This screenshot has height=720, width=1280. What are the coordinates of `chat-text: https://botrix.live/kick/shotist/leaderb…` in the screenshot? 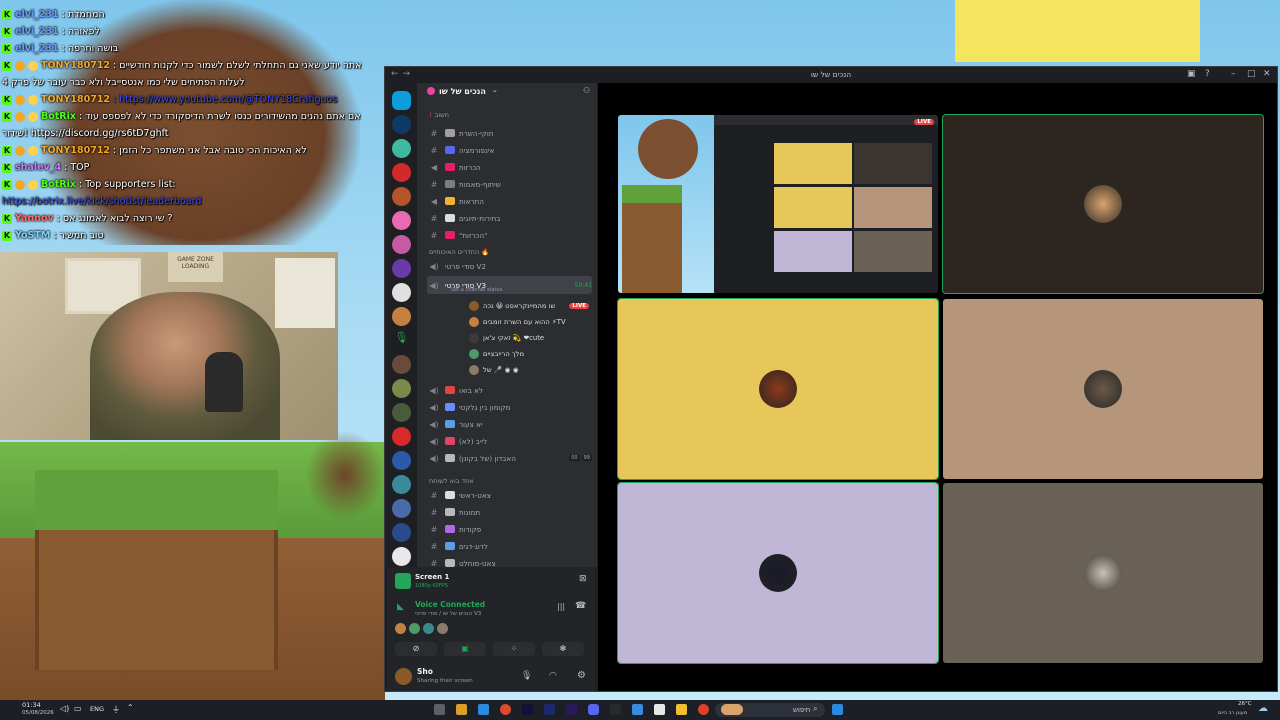 It's located at (101, 201).